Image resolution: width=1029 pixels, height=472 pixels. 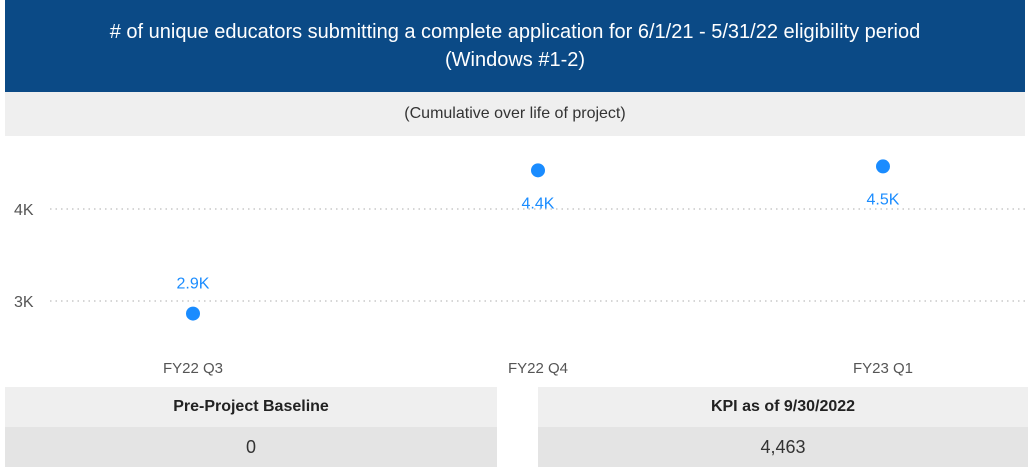 I want to click on data-label-2: 4.4K, so click(x=538, y=203).